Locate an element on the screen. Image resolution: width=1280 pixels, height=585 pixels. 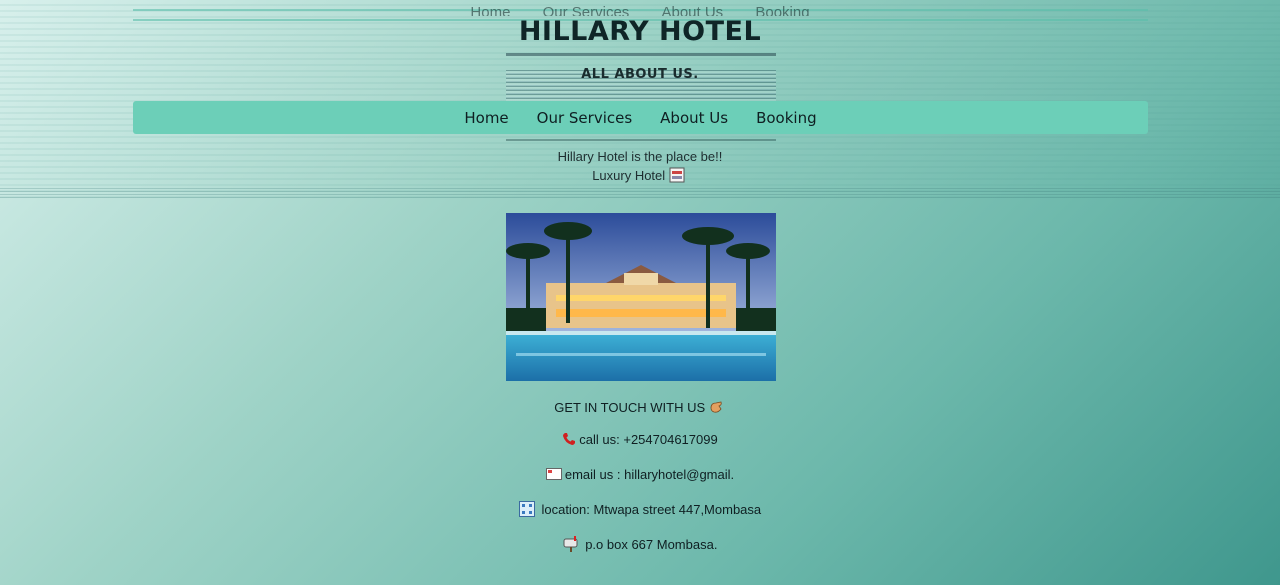
contact-location: location: Mtwapa street 447,Mombasa is located at coordinates (640, 510).